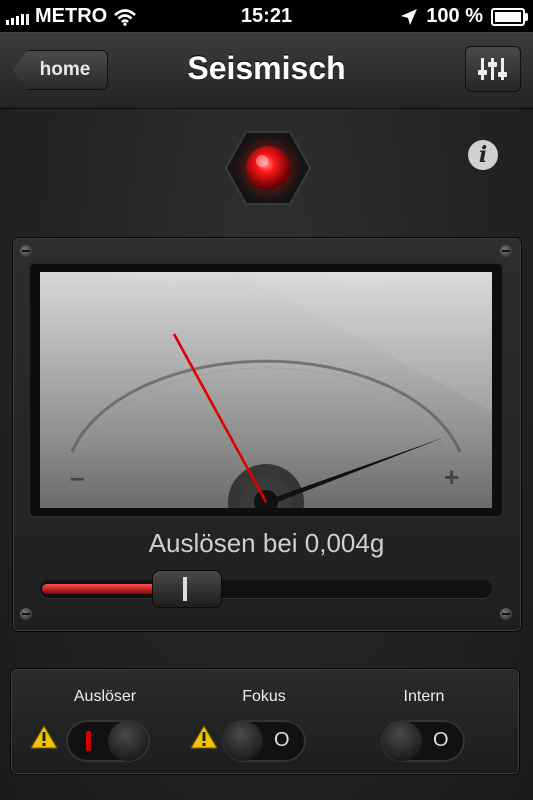 This screenshot has width=533, height=800. I want to click on info-icon: i, so click(483, 155).